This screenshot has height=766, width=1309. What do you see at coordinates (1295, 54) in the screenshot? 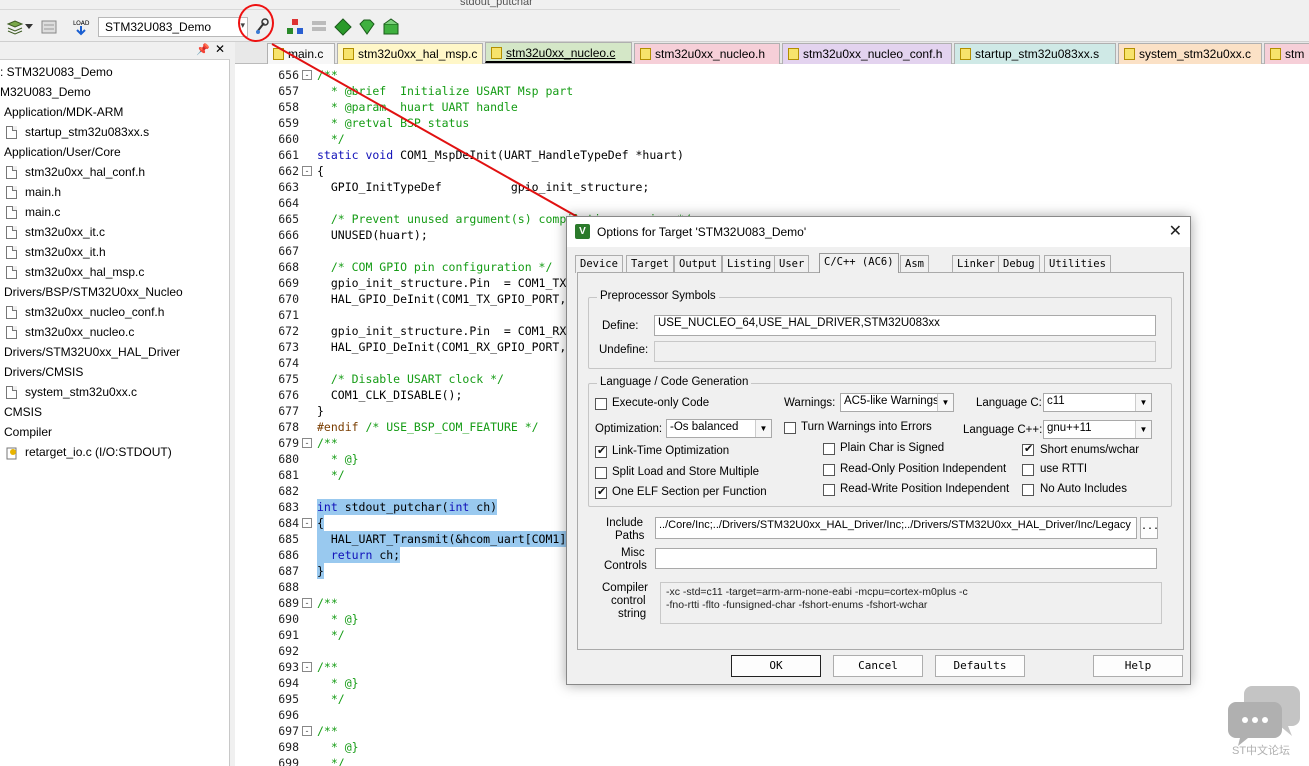
I see `editor-tab-label: stm` at bounding box center [1295, 54].